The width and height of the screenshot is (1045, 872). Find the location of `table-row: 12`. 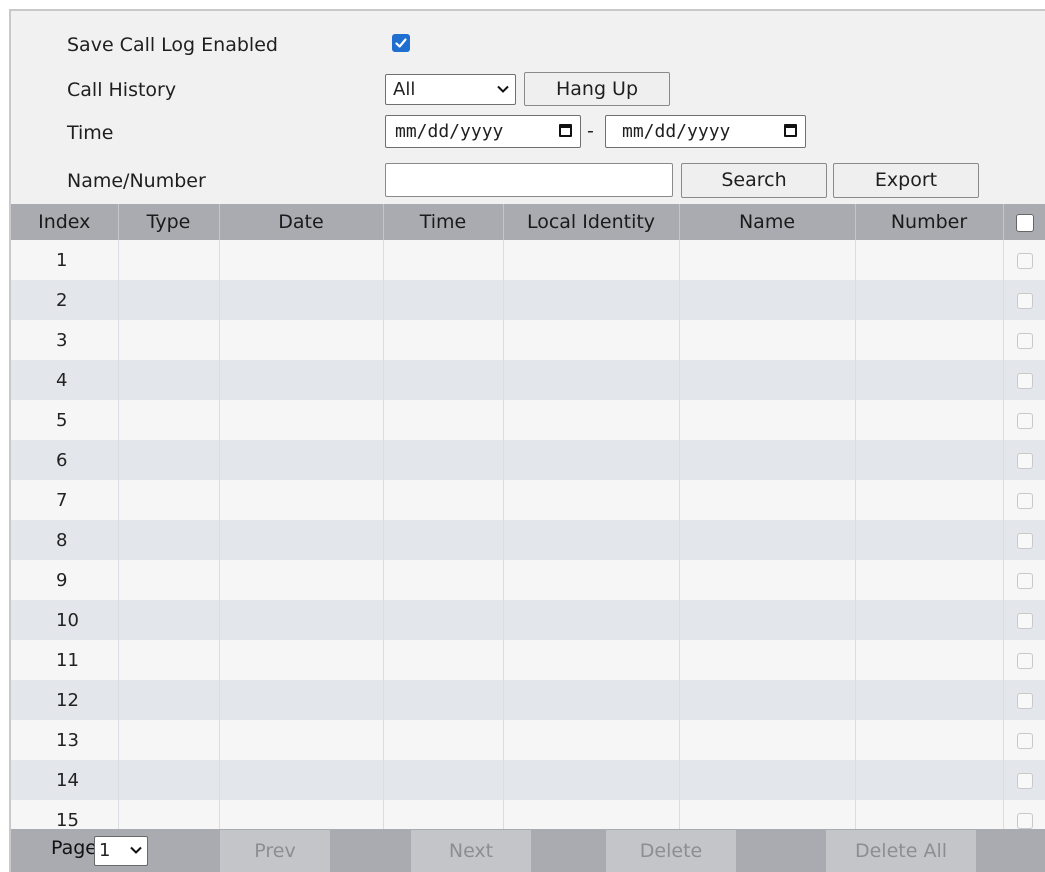

table-row: 12 is located at coordinates (528, 700).